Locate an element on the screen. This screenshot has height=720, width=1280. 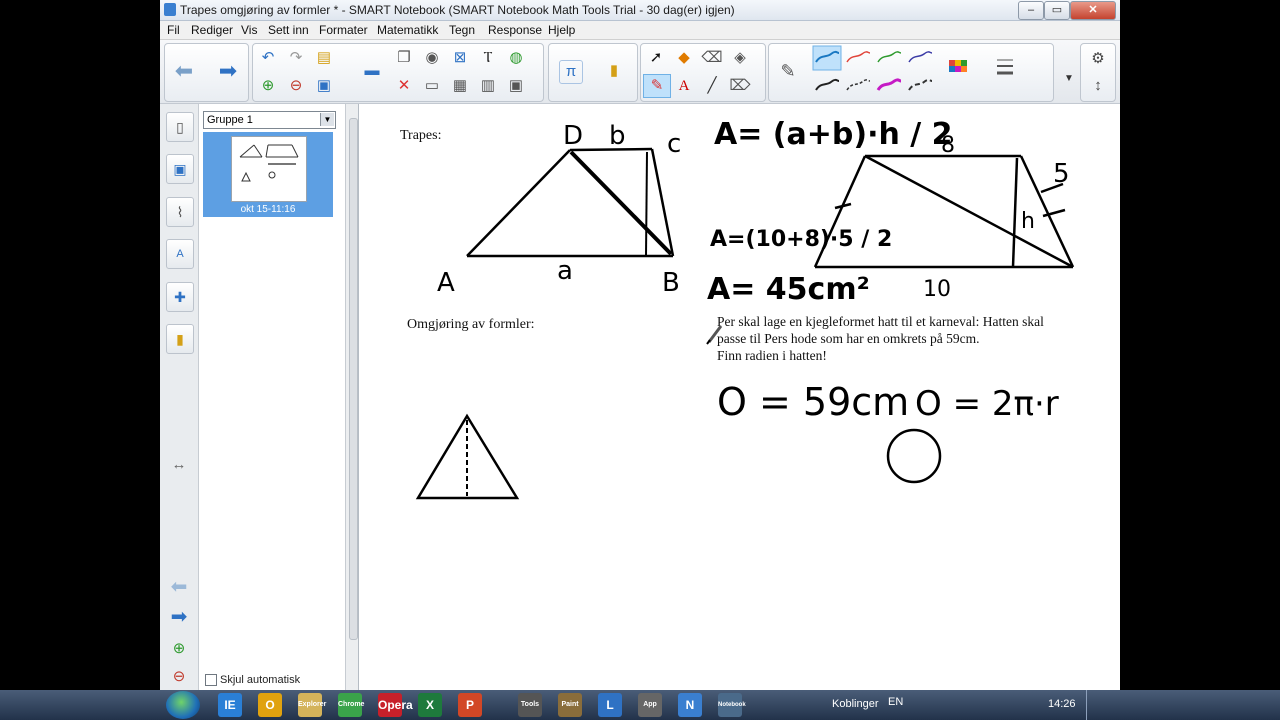
move-toolbar-icon: ↕ is located at coordinates (1098, 86).